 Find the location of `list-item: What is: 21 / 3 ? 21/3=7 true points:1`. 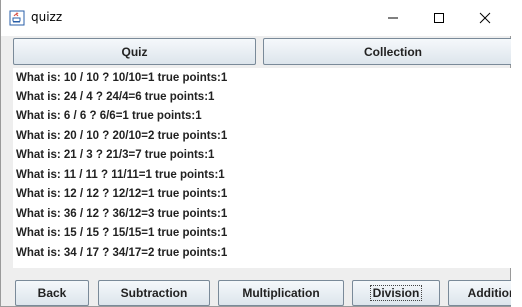

list-item: What is: 21 / 3 ? 21/3=7 true points:1 is located at coordinates (115, 155).